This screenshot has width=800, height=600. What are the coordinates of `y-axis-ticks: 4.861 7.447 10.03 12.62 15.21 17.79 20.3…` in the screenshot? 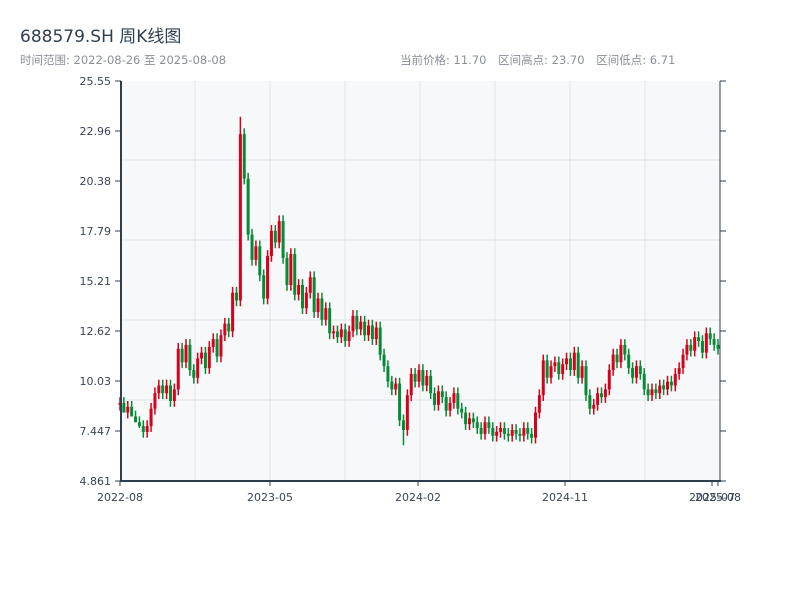 It's located at (96, 281).